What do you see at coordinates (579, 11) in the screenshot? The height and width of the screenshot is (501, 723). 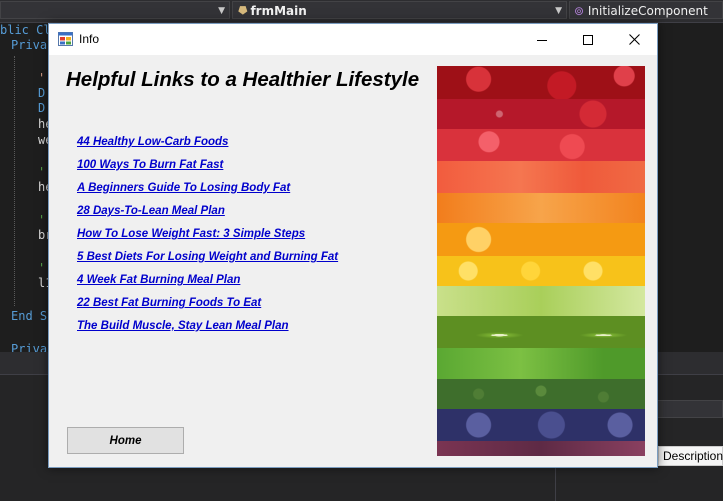 I see `method-icon: ⊚` at bounding box center [579, 11].